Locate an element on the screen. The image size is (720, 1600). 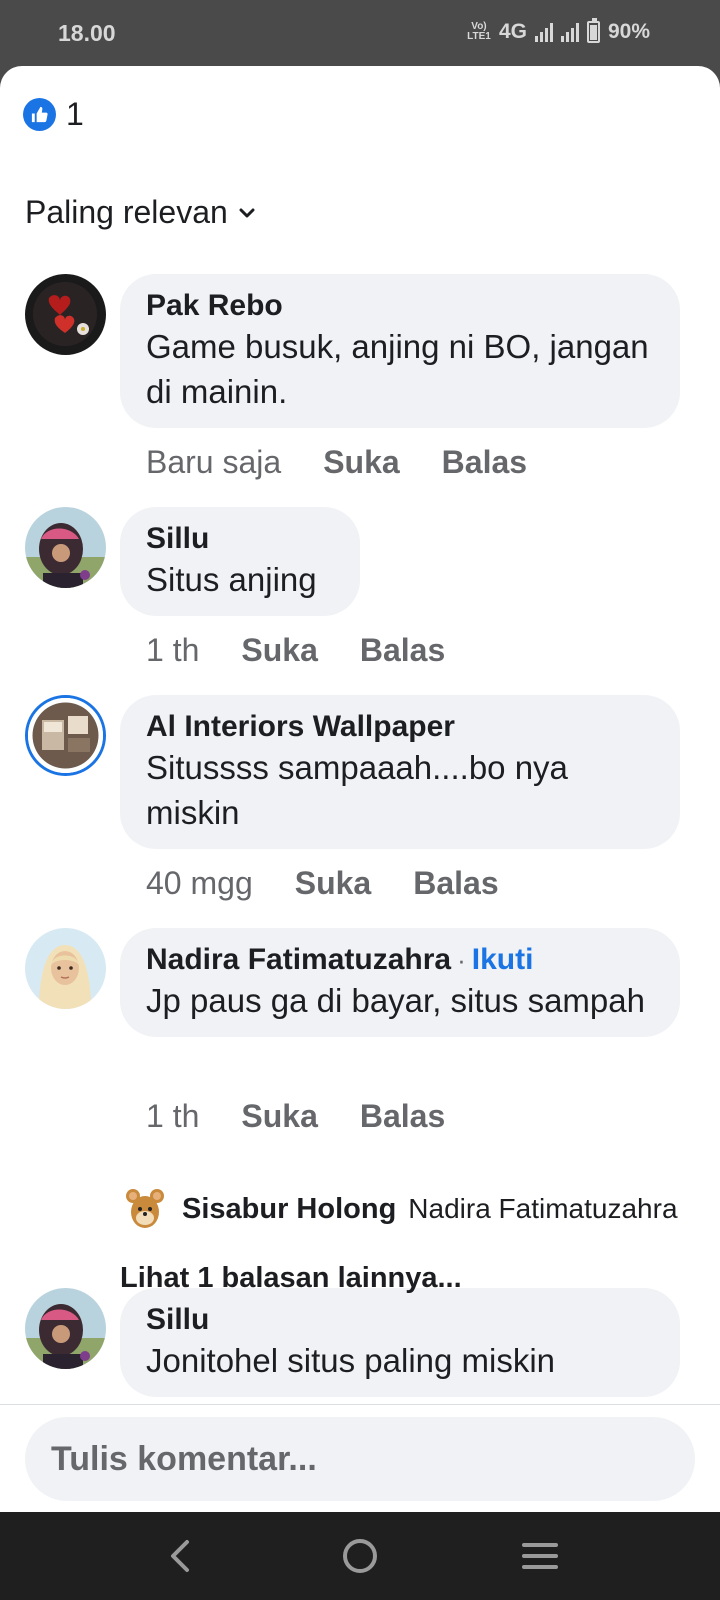
comment-input is located at coordinates (360, 1459).